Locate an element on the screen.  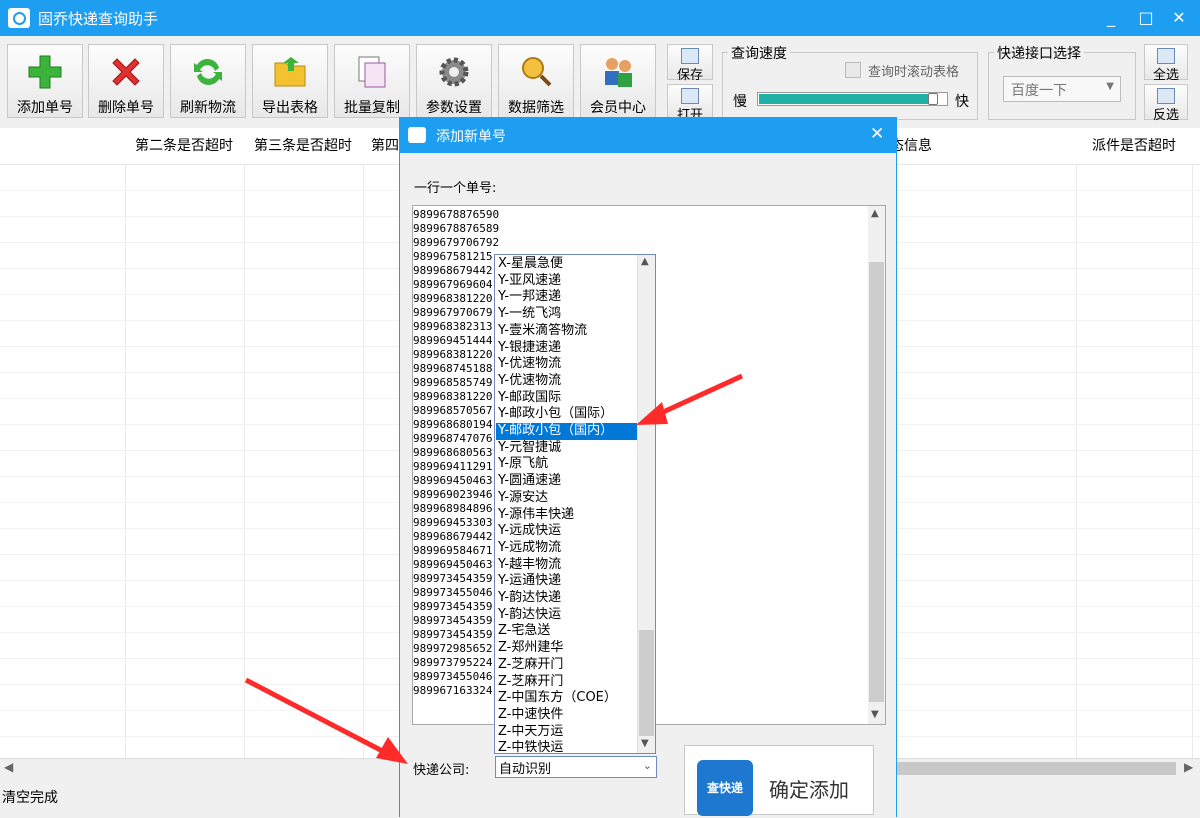
button-label: 参数设置 is located at coordinates (454, 108).